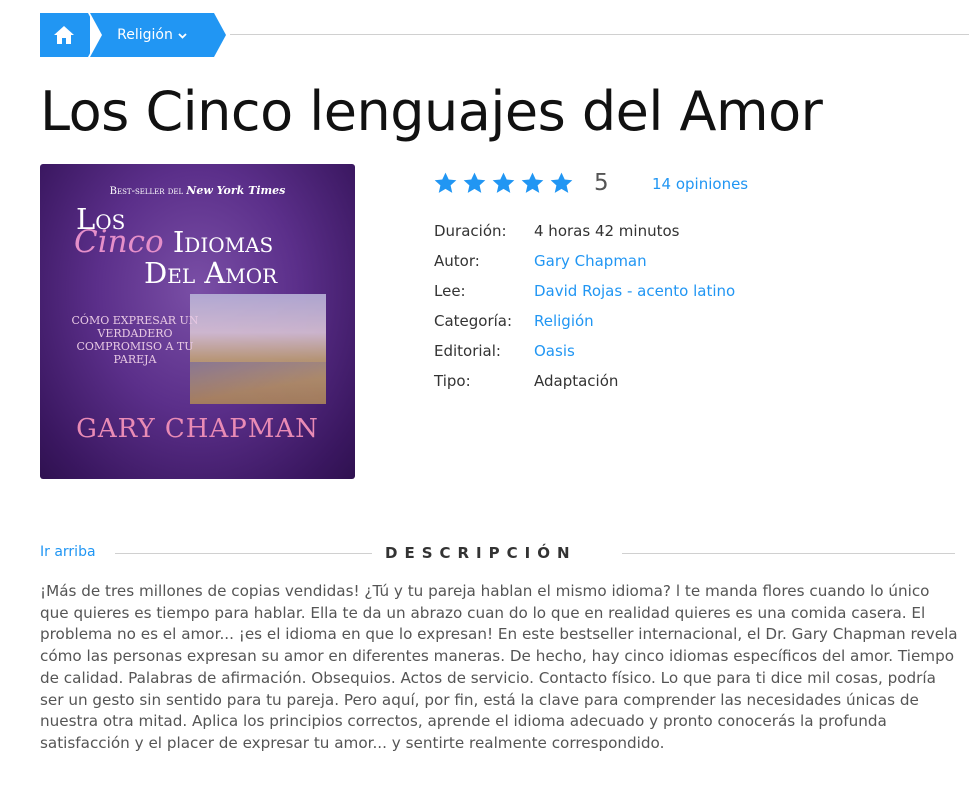  What do you see at coordinates (554, 351) in the screenshot?
I see `detail-value-link: Oasis` at bounding box center [554, 351].